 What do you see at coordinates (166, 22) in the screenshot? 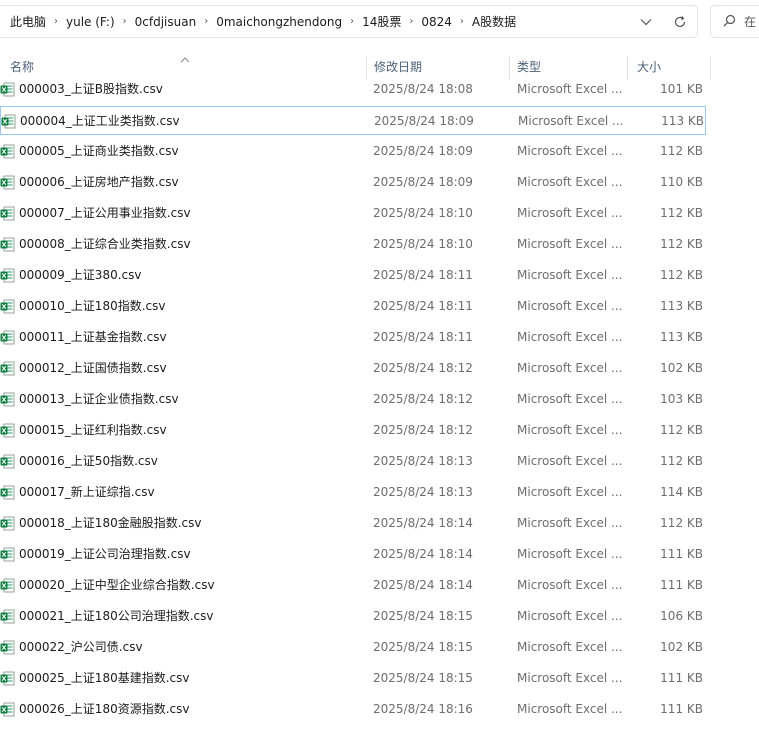
I see `breadcrumb-item: 0cfdjisuan` at bounding box center [166, 22].